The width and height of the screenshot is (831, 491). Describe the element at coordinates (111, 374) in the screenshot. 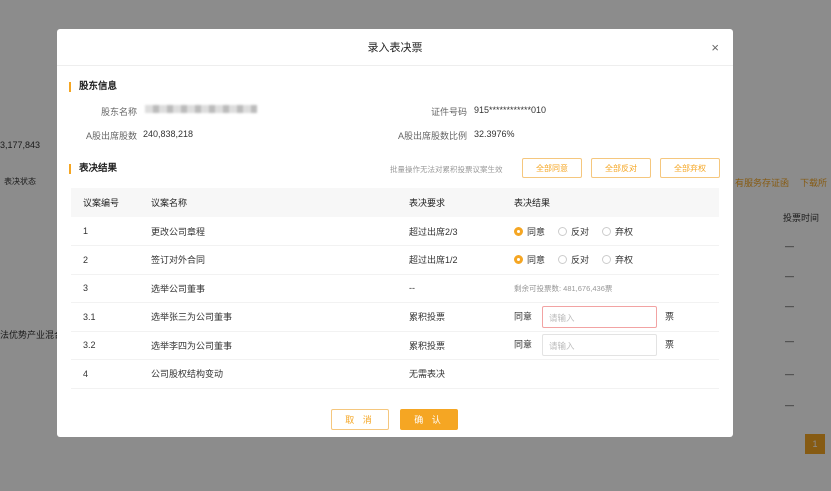

I see `proposal-no: 4` at that location.